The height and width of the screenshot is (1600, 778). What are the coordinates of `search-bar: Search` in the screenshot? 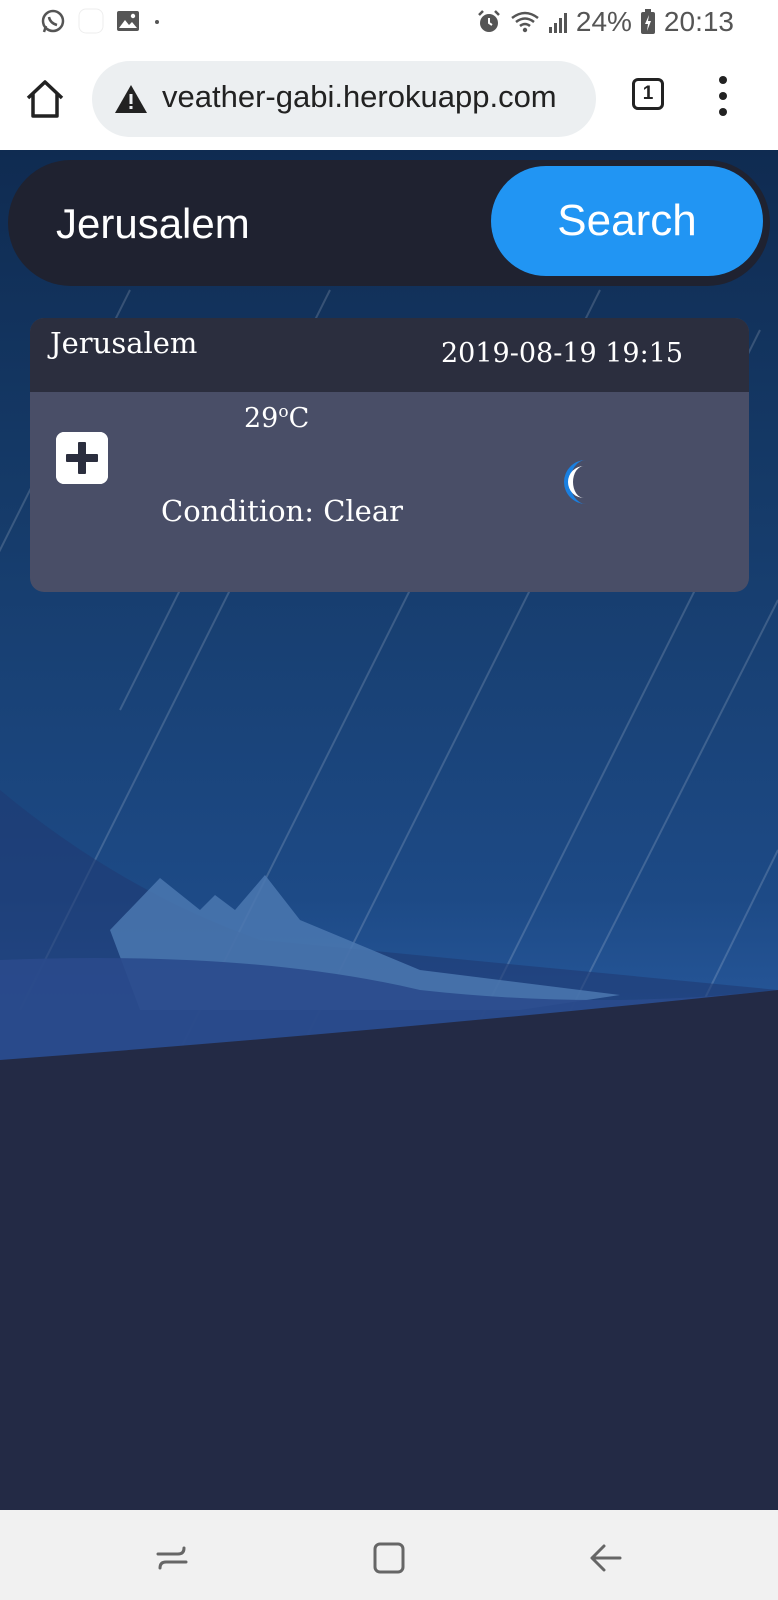 It's located at (389, 223).